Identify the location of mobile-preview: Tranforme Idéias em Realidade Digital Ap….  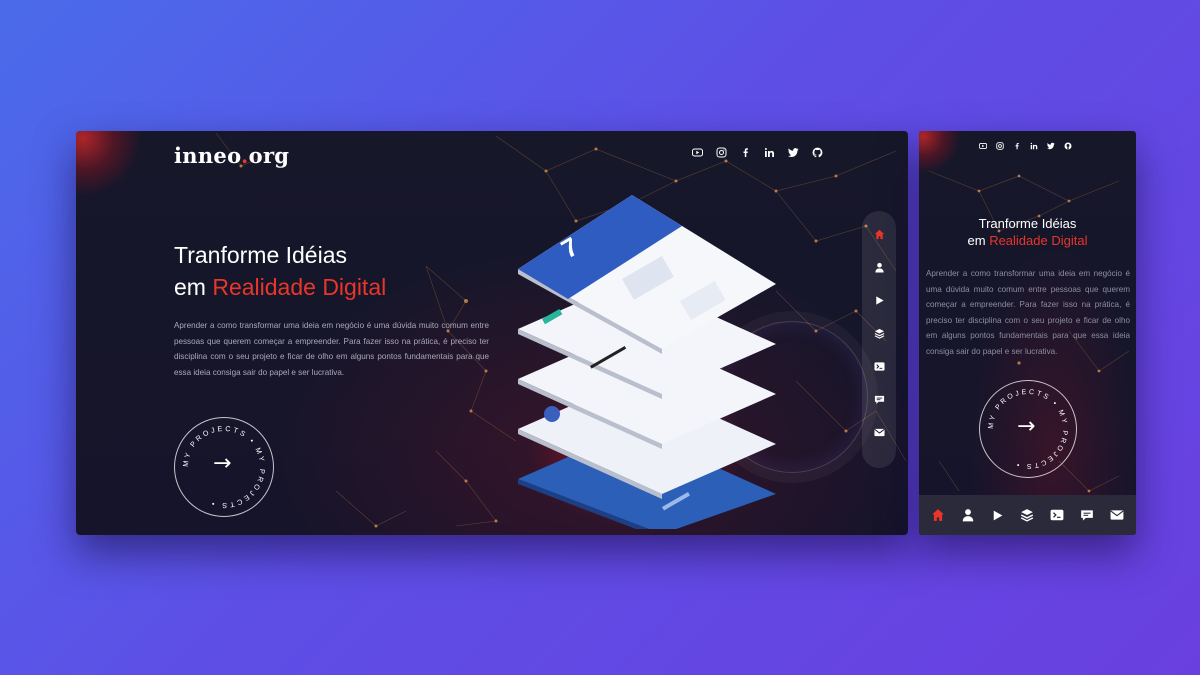
(1027, 333).